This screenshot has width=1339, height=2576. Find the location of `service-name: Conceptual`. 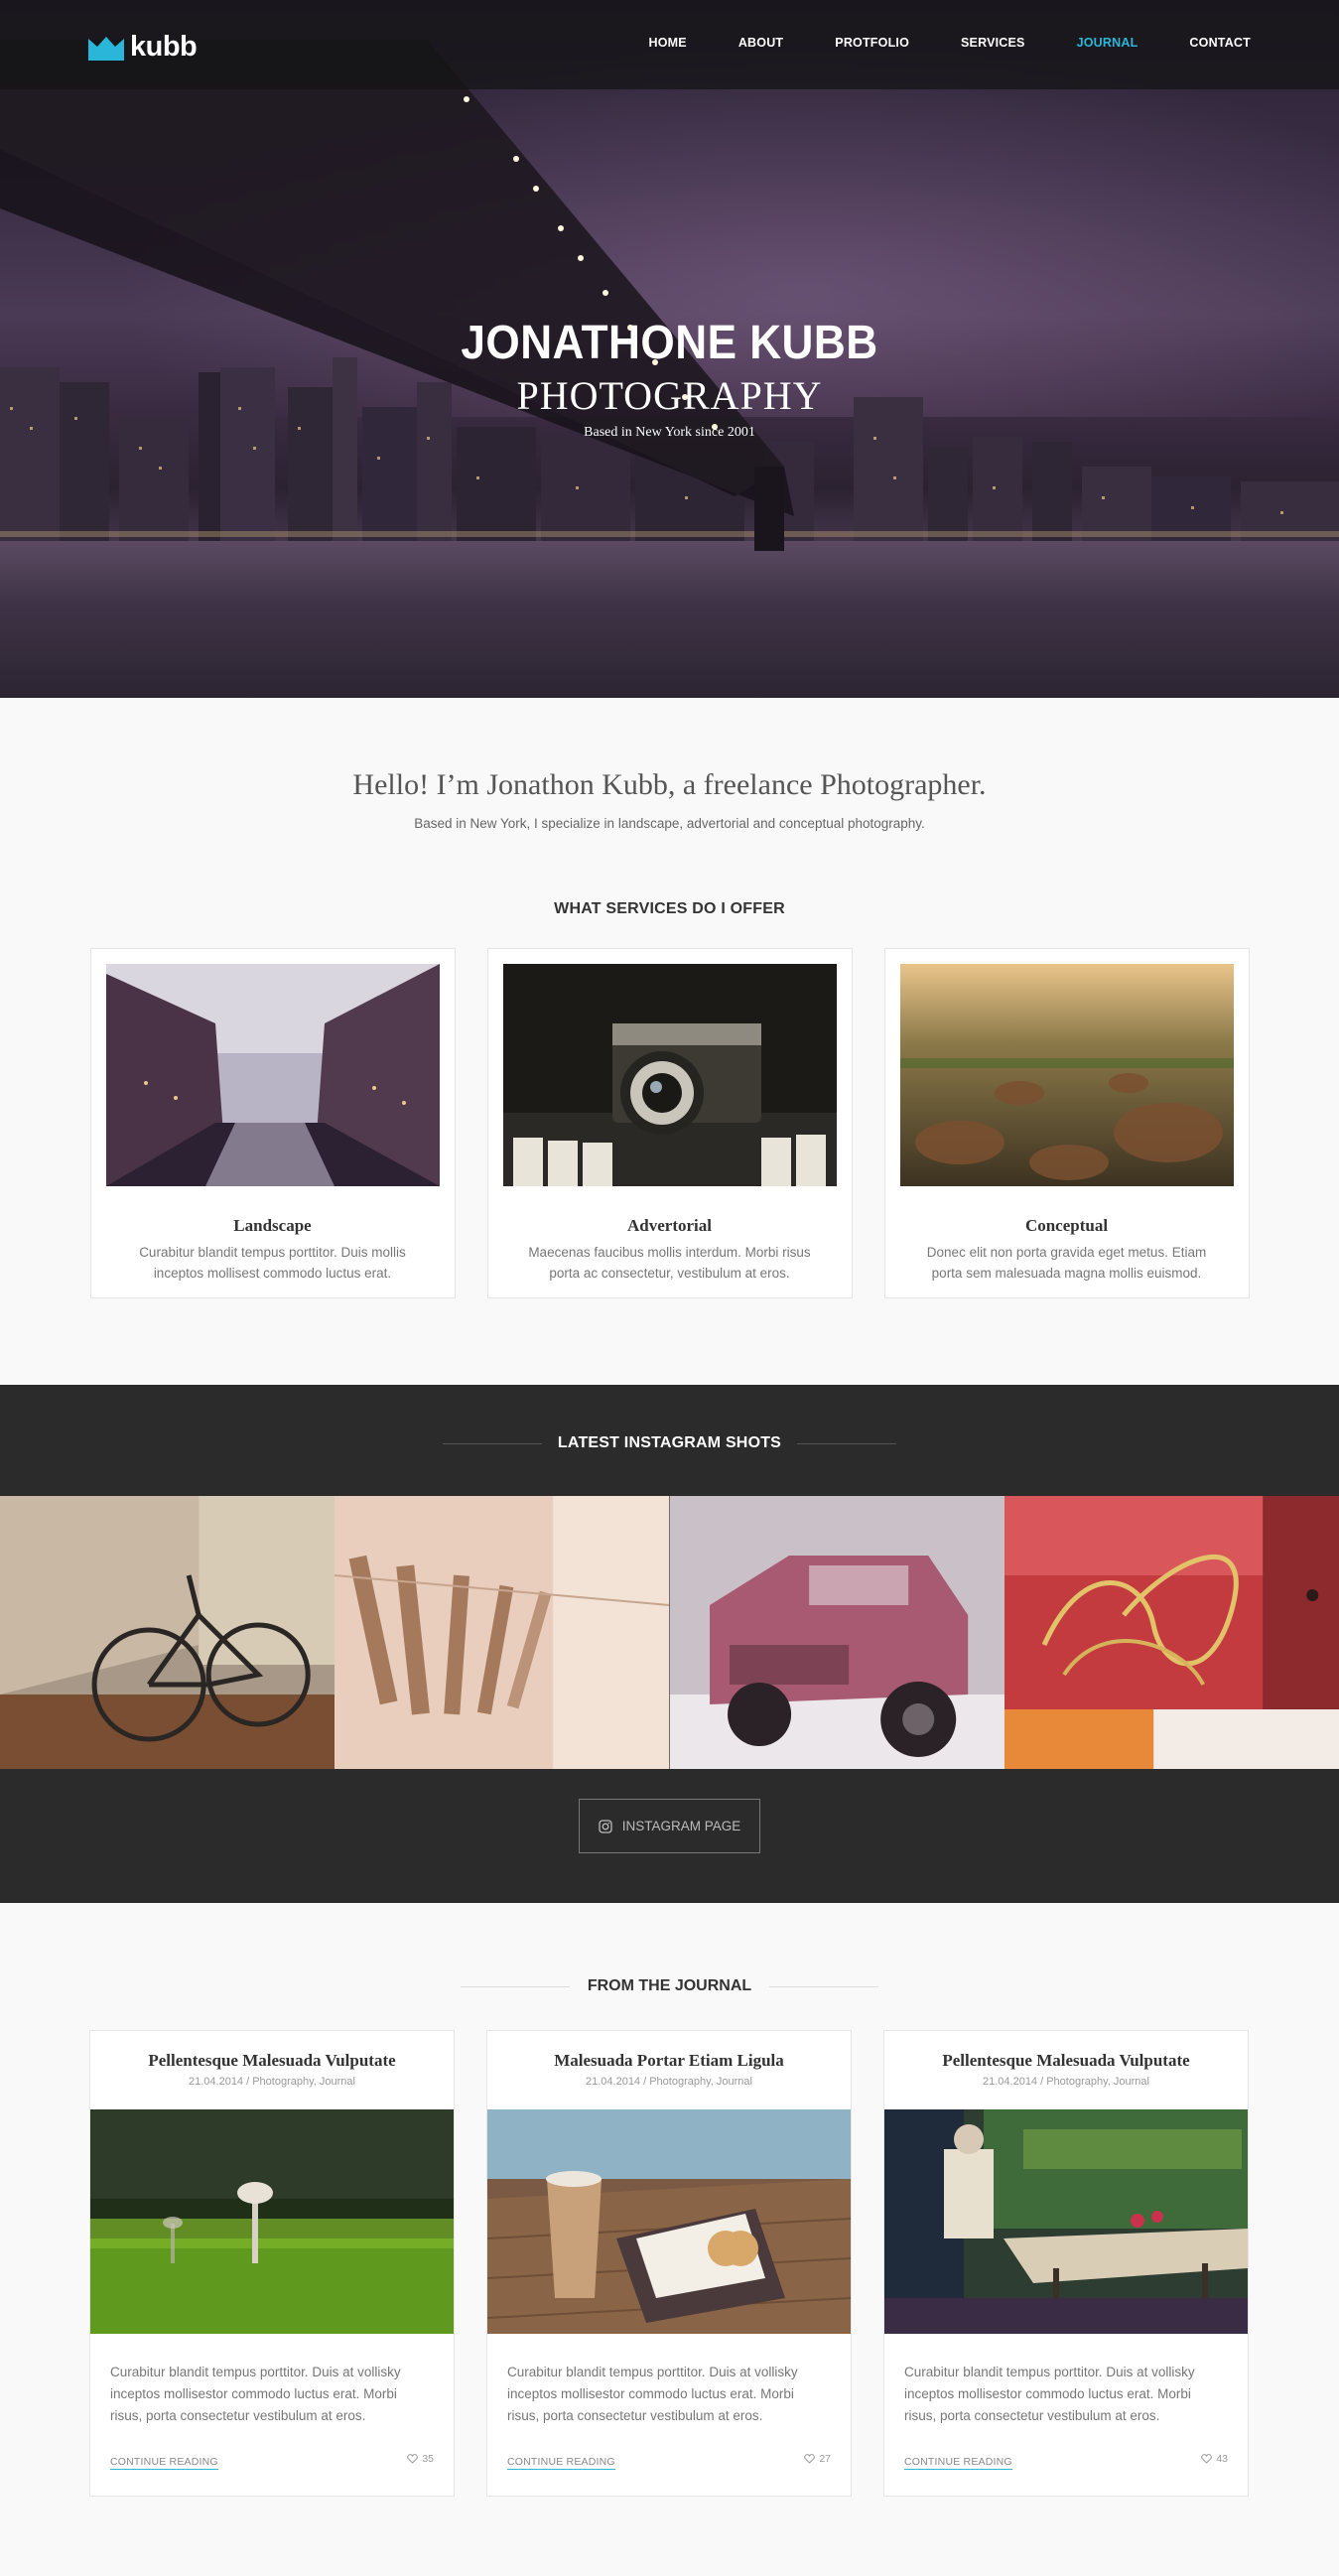

service-name: Conceptual is located at coordinates (1066, 1225).